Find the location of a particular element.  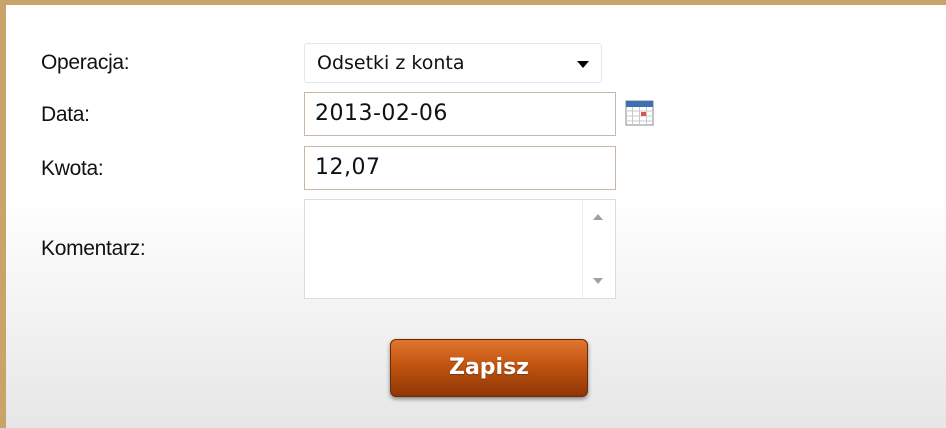

date-field: 2013-02-06 is located at coordinates (460, 114).